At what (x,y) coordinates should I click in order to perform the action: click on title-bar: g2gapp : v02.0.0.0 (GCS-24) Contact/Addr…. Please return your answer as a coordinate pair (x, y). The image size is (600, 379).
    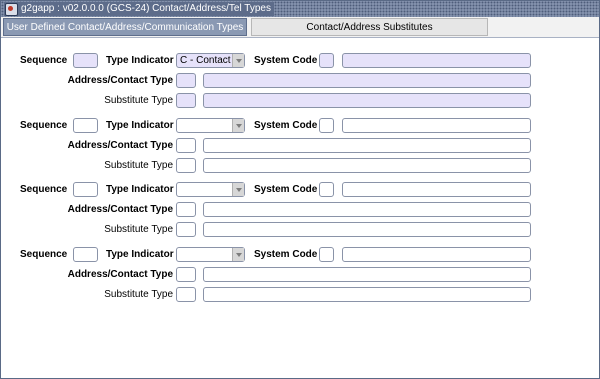
    Looking at the image, I should click on (300, 9).